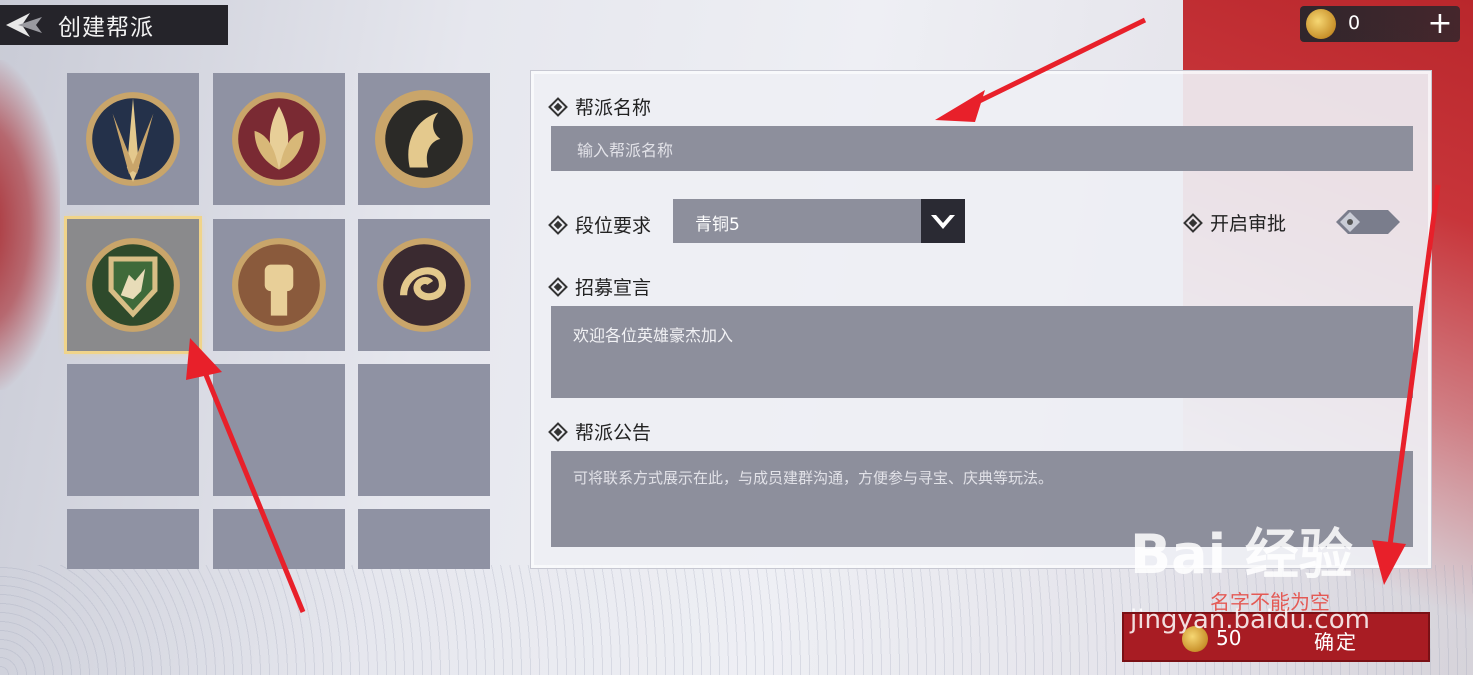 Image resolution: width=1473 pixels, height=675 pixels. I want to click on name-label: 帮派名称, so click(600, 106).